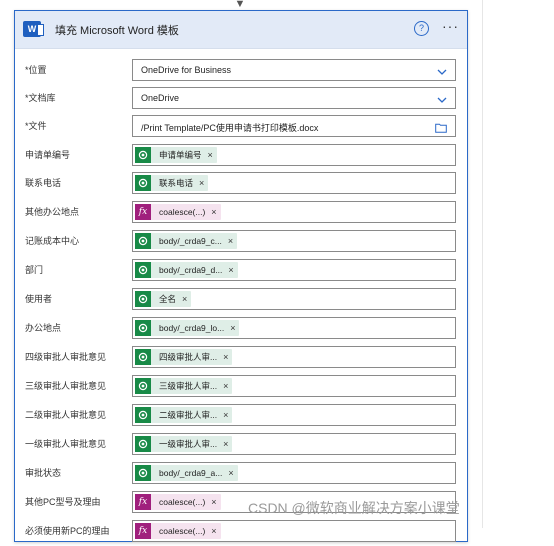  I want to click on token-input-field: 申请单编号 ×, so click(294, 155).